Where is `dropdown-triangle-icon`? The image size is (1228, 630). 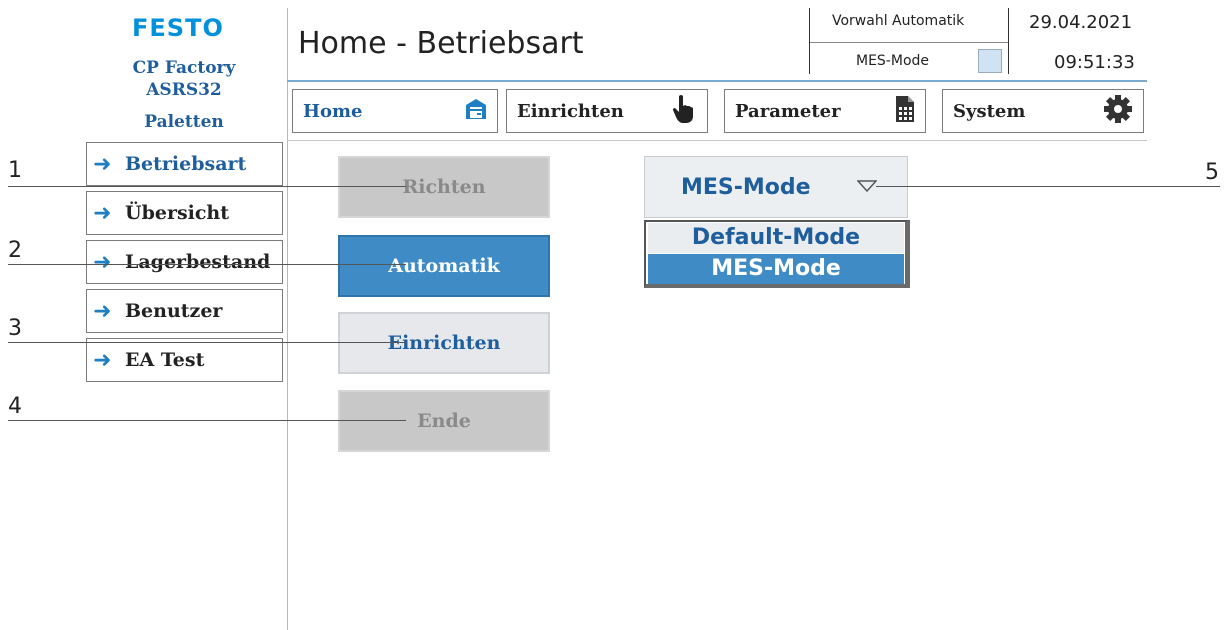 dropdown-triangle-icon is located at coordinates (867, 188).